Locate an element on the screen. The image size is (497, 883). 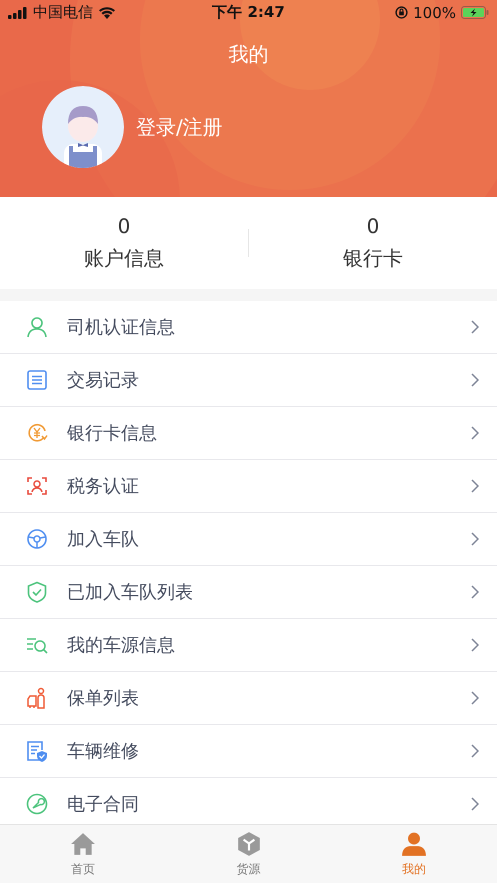
menu-label: 保单列表 is located at coordinates (103, 698).